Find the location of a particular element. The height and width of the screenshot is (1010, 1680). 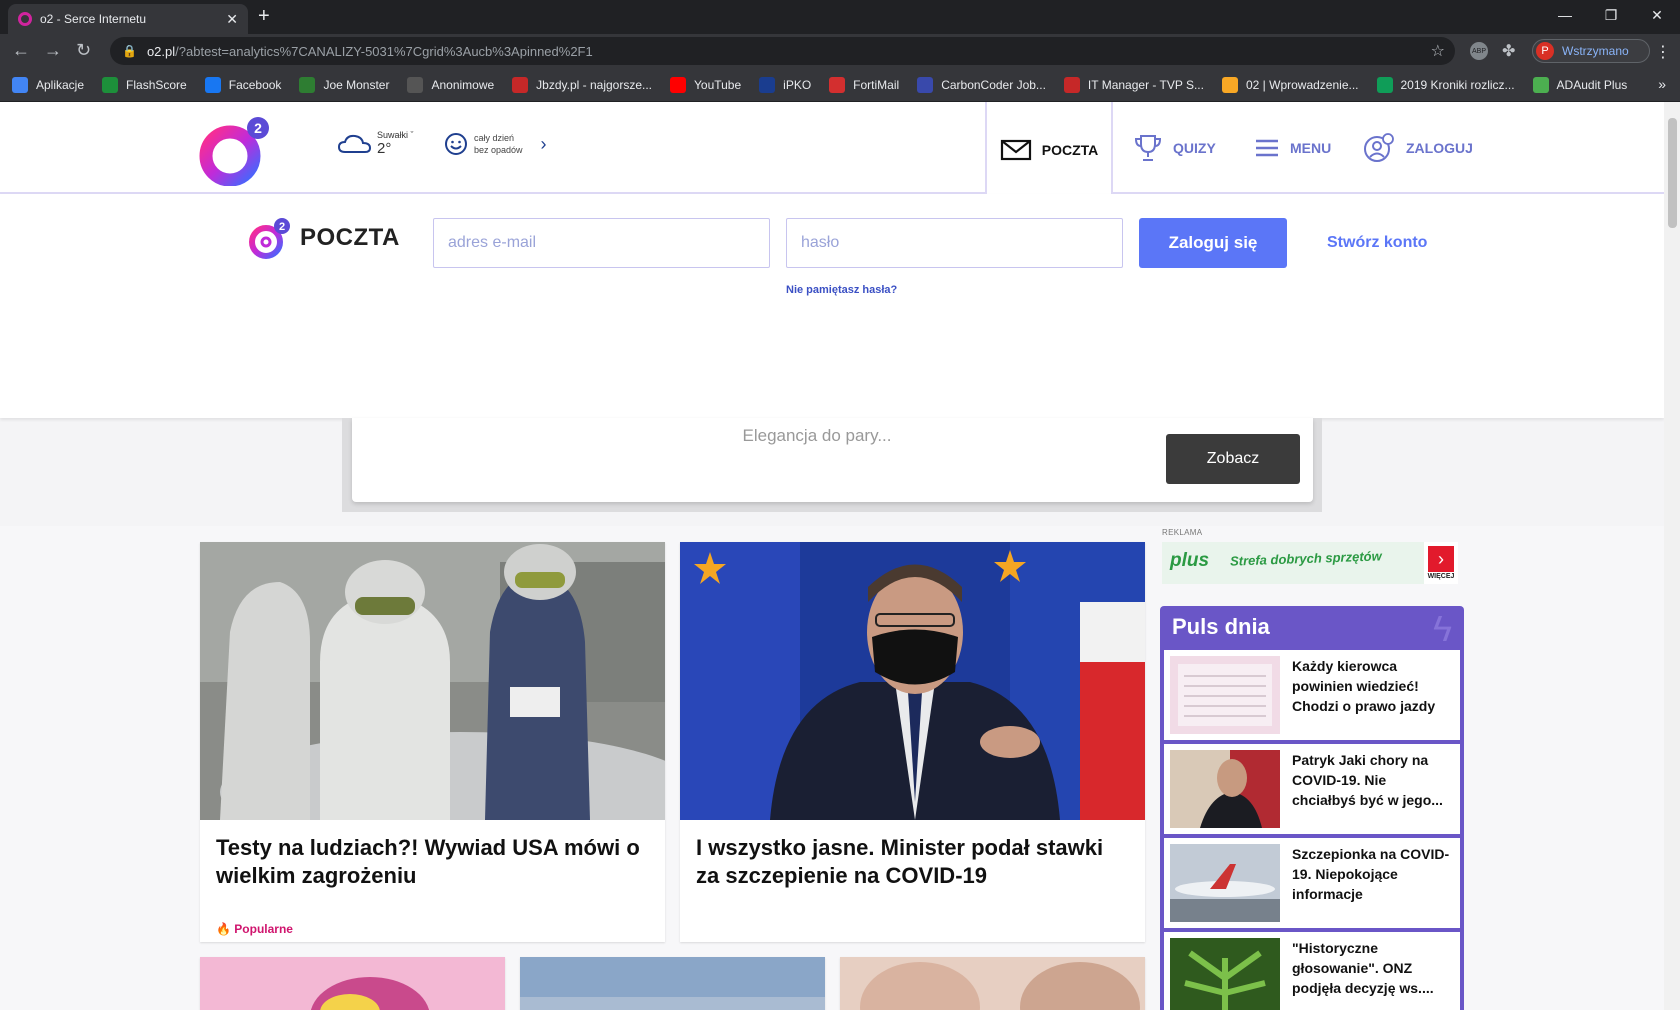

bookmark-item: Facebook is located at coordinates (243, 84).